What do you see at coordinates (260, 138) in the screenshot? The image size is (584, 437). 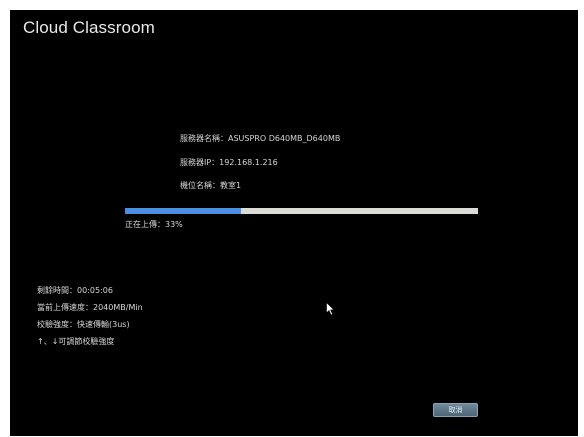 I see `server-name-label: 服務器名稱：ASUSPRO D640MB_D640MB` at bounding box center [260, 138].